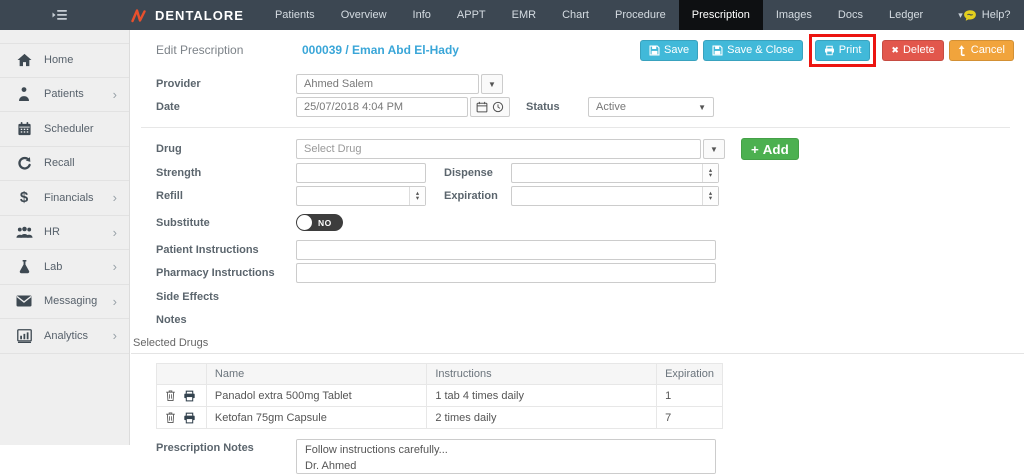 This screenshot has width=1024, height=474. I want to click on drug-caret-button: ▼, so click(714, 149).